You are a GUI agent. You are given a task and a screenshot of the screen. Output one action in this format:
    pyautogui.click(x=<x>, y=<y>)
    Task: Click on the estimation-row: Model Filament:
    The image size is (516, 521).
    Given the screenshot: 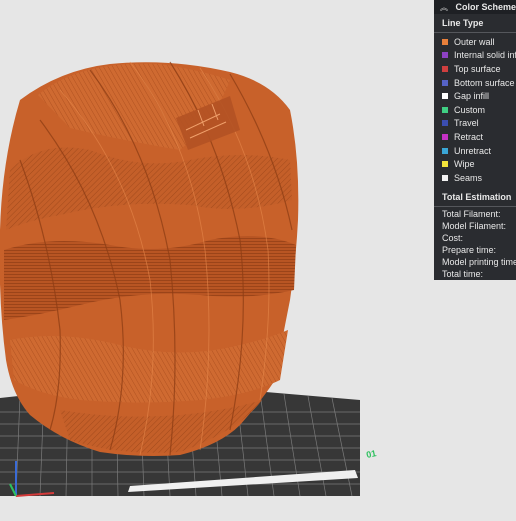 What is the action you would take?
    pyautogui.click(x=474, y=225)
    